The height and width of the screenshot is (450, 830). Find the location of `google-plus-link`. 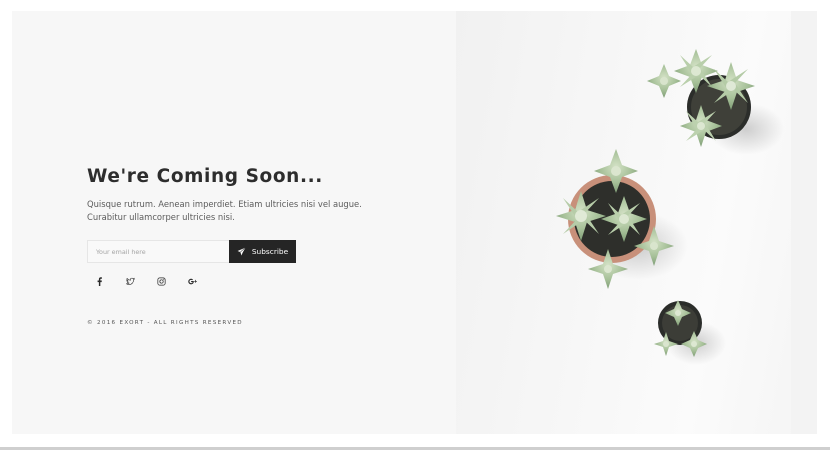

google-plus-link is located at coordinates (192, 281).